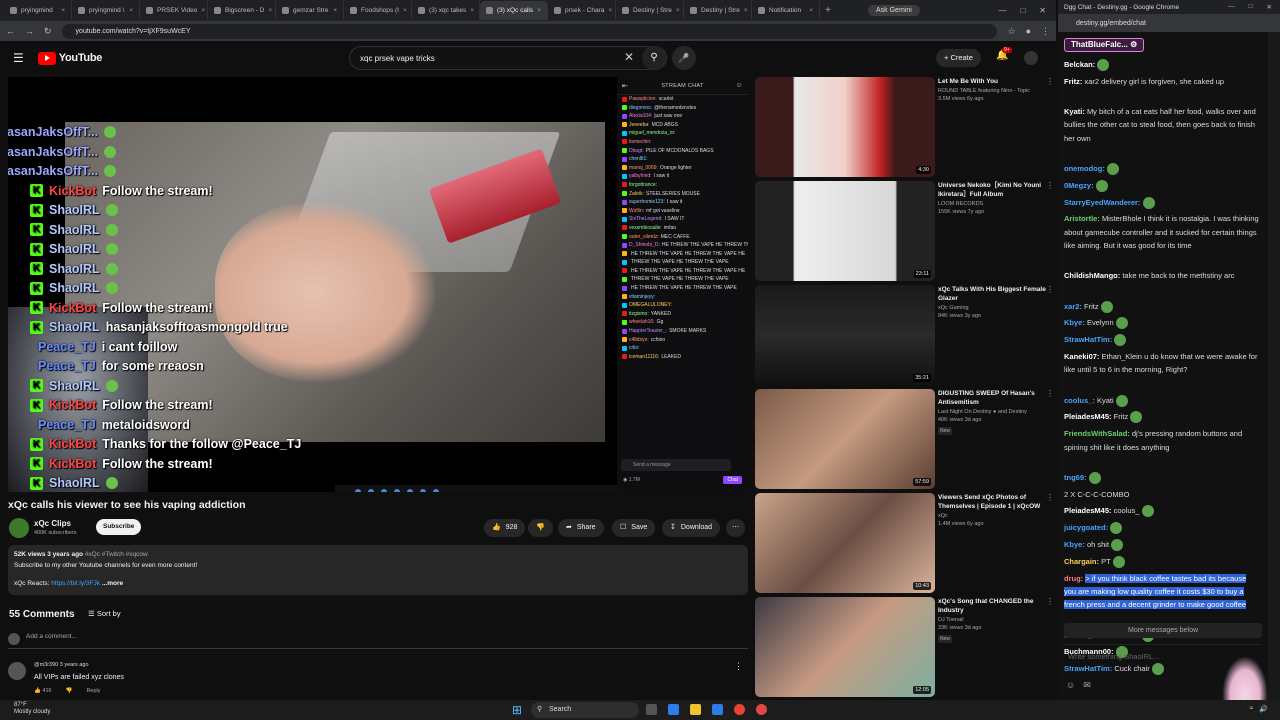  Describe the element at coordinates (505, 528) in the screenshot. I see `like-button: 👍 928` at that location.